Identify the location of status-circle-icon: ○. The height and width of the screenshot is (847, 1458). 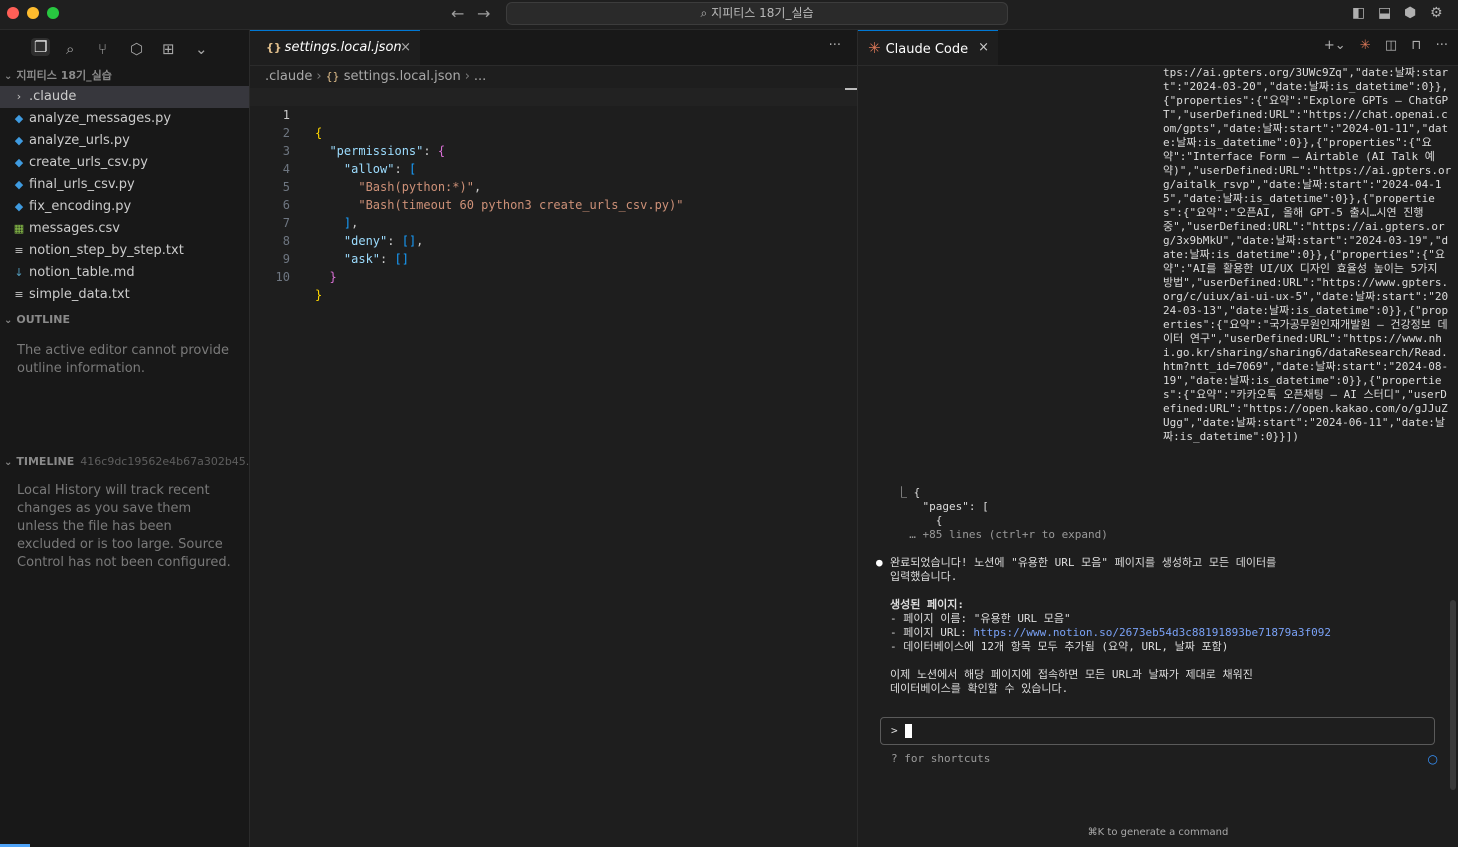
(1432, 759).